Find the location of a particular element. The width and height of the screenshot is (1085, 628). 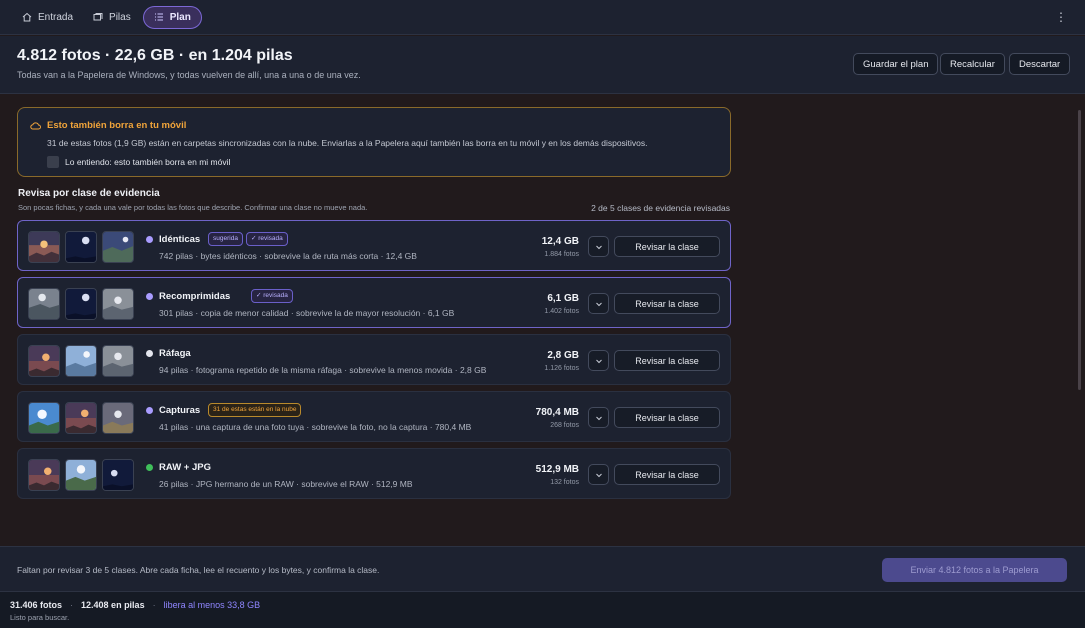

page-title: 4.812 fotos · 22,6 GB · en 1.204 pilas is located at coordinates (155, 55).